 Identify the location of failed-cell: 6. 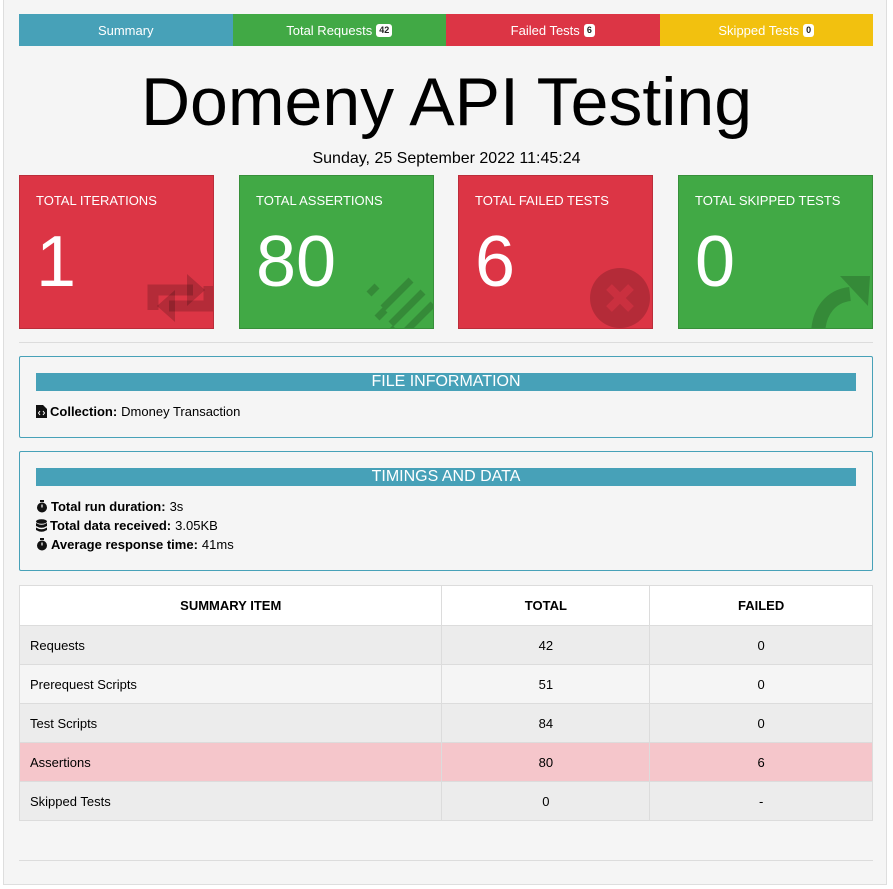
(761, 762).